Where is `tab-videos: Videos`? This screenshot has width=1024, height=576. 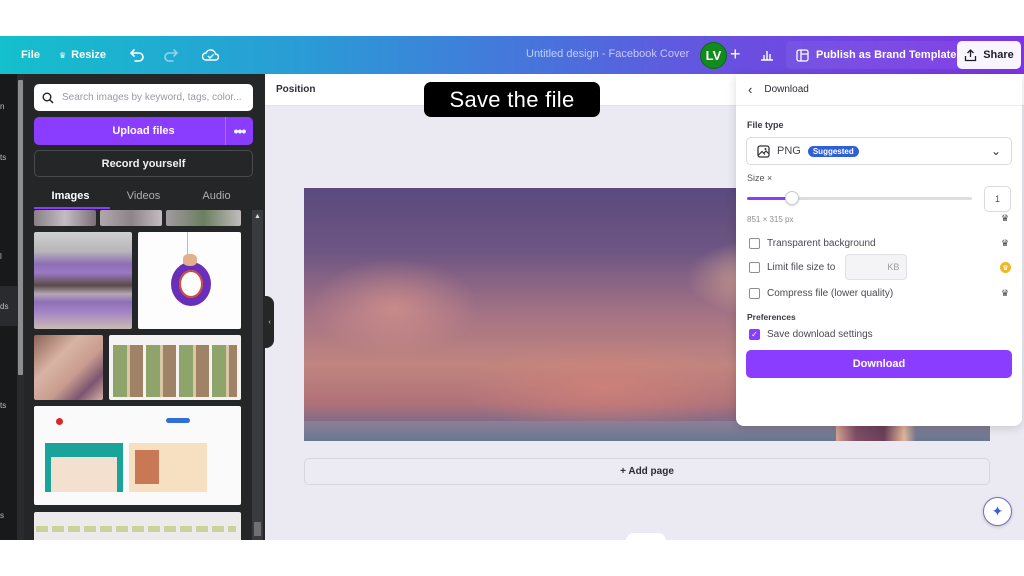
tab-videos: Videos is located at coordinates (143, 197).